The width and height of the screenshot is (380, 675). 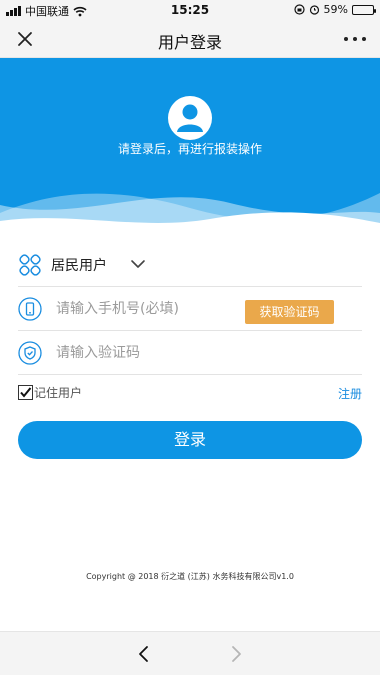 What do you see at coordinates (58, 393) in the screenshot?
I see `remember-label: 记住用户` at bounding box center [58, 393].